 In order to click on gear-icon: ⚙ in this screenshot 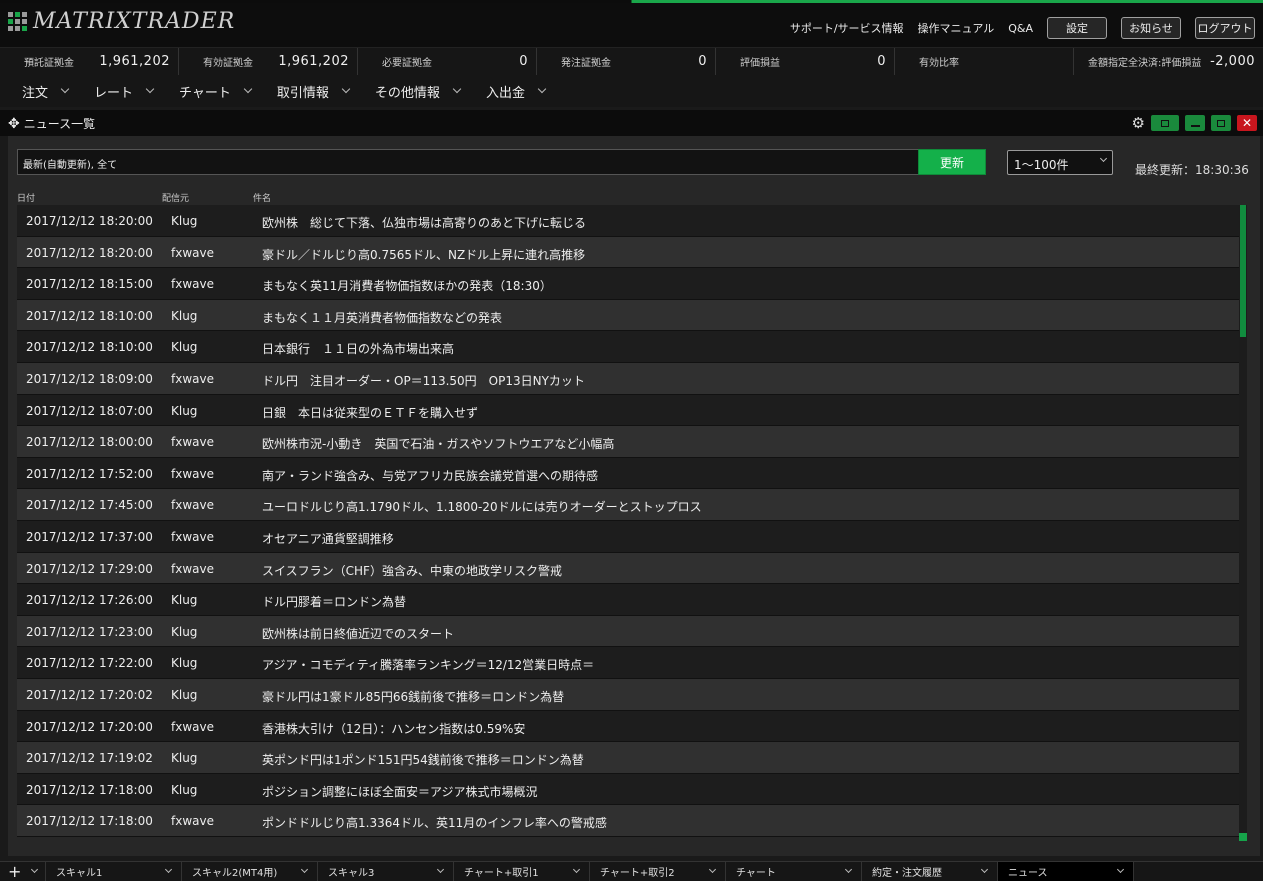, I will do `click(1138, 123)`.